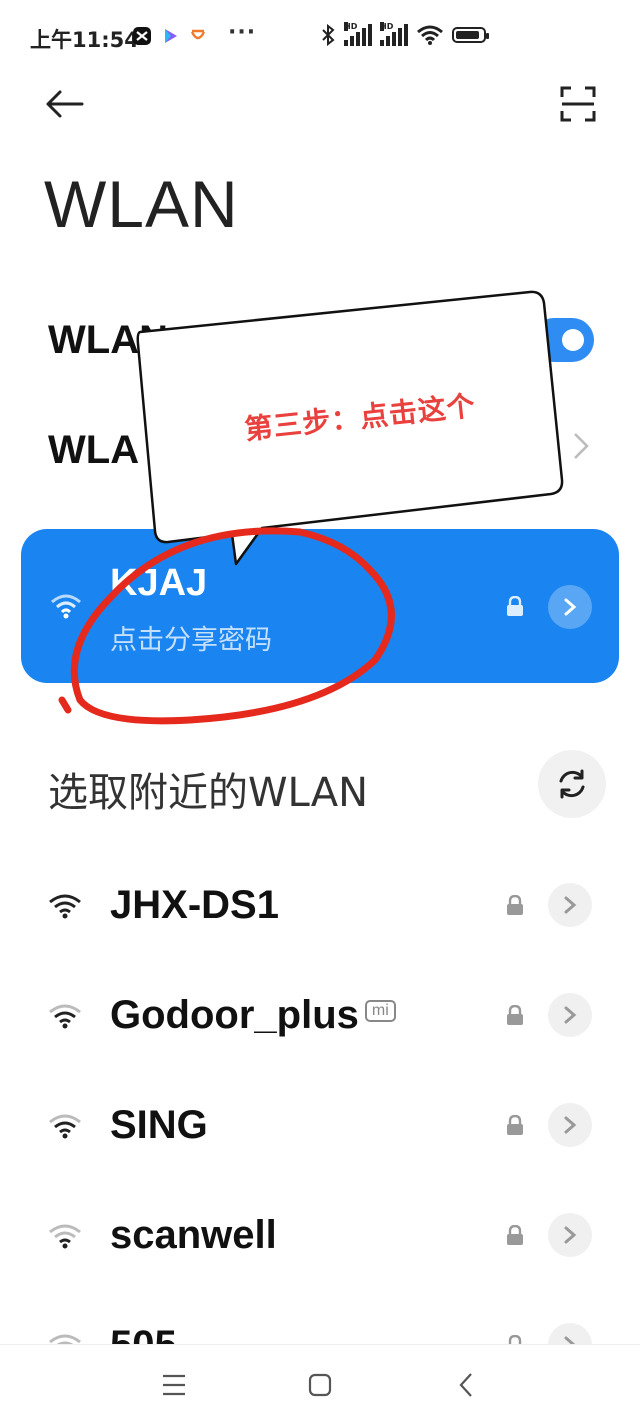  What do you see at coordinates (143, 1333) in the screenshot?
I see `network-name: 505` at bounding box center [143, 1333].